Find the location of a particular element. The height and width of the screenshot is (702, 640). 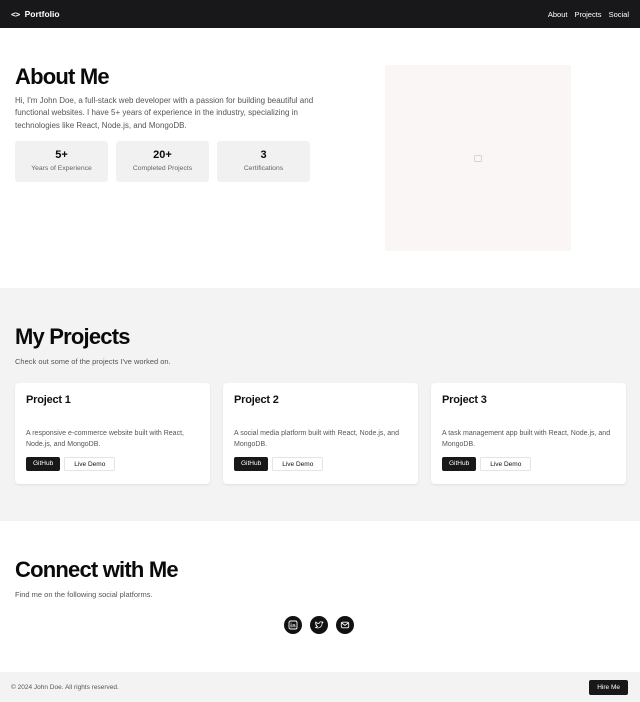

nav-link-projects: Projects is located at coordinates (587, 14).